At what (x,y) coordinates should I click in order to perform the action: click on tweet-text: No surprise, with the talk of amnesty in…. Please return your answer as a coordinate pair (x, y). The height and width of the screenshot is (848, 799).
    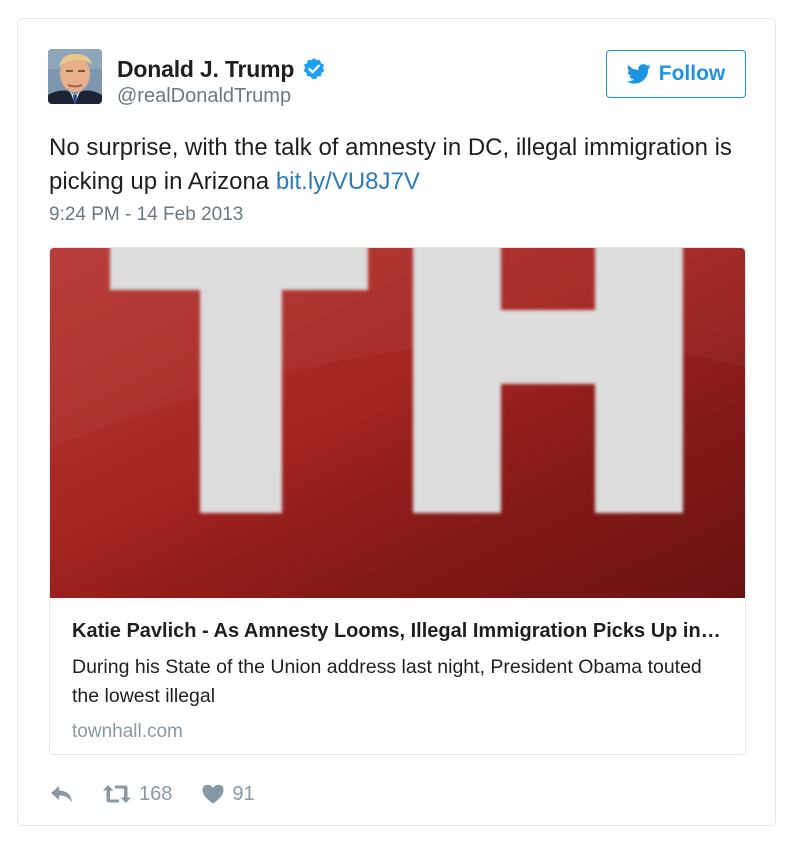
    Looking at the image, I should click on (399, 165).